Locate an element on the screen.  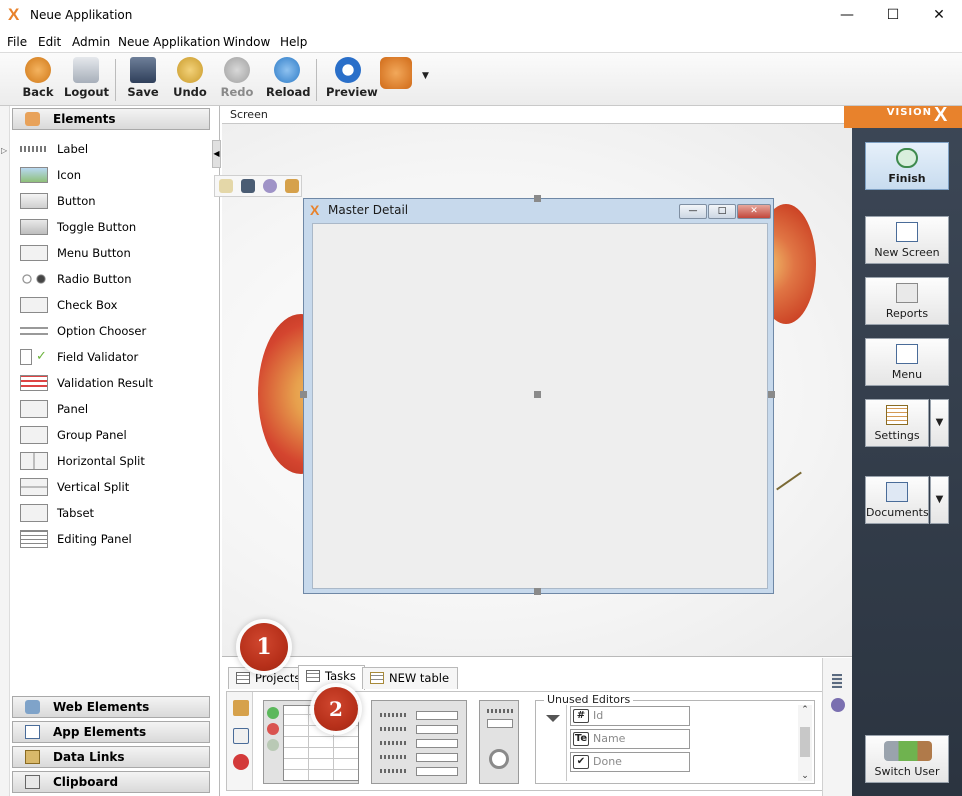
clipboard-category: Clipboard is located at coordinates (111, 782).